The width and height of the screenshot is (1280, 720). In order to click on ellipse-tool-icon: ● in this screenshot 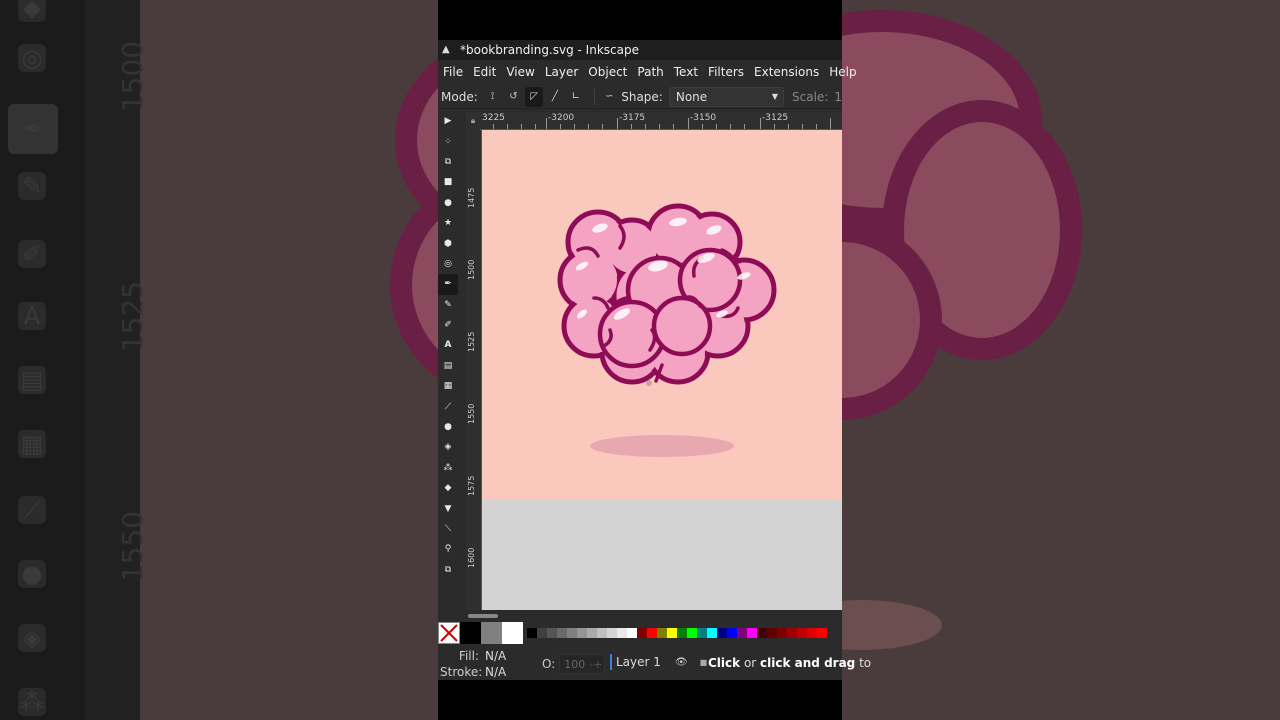, I will do `click(448, 203)`.